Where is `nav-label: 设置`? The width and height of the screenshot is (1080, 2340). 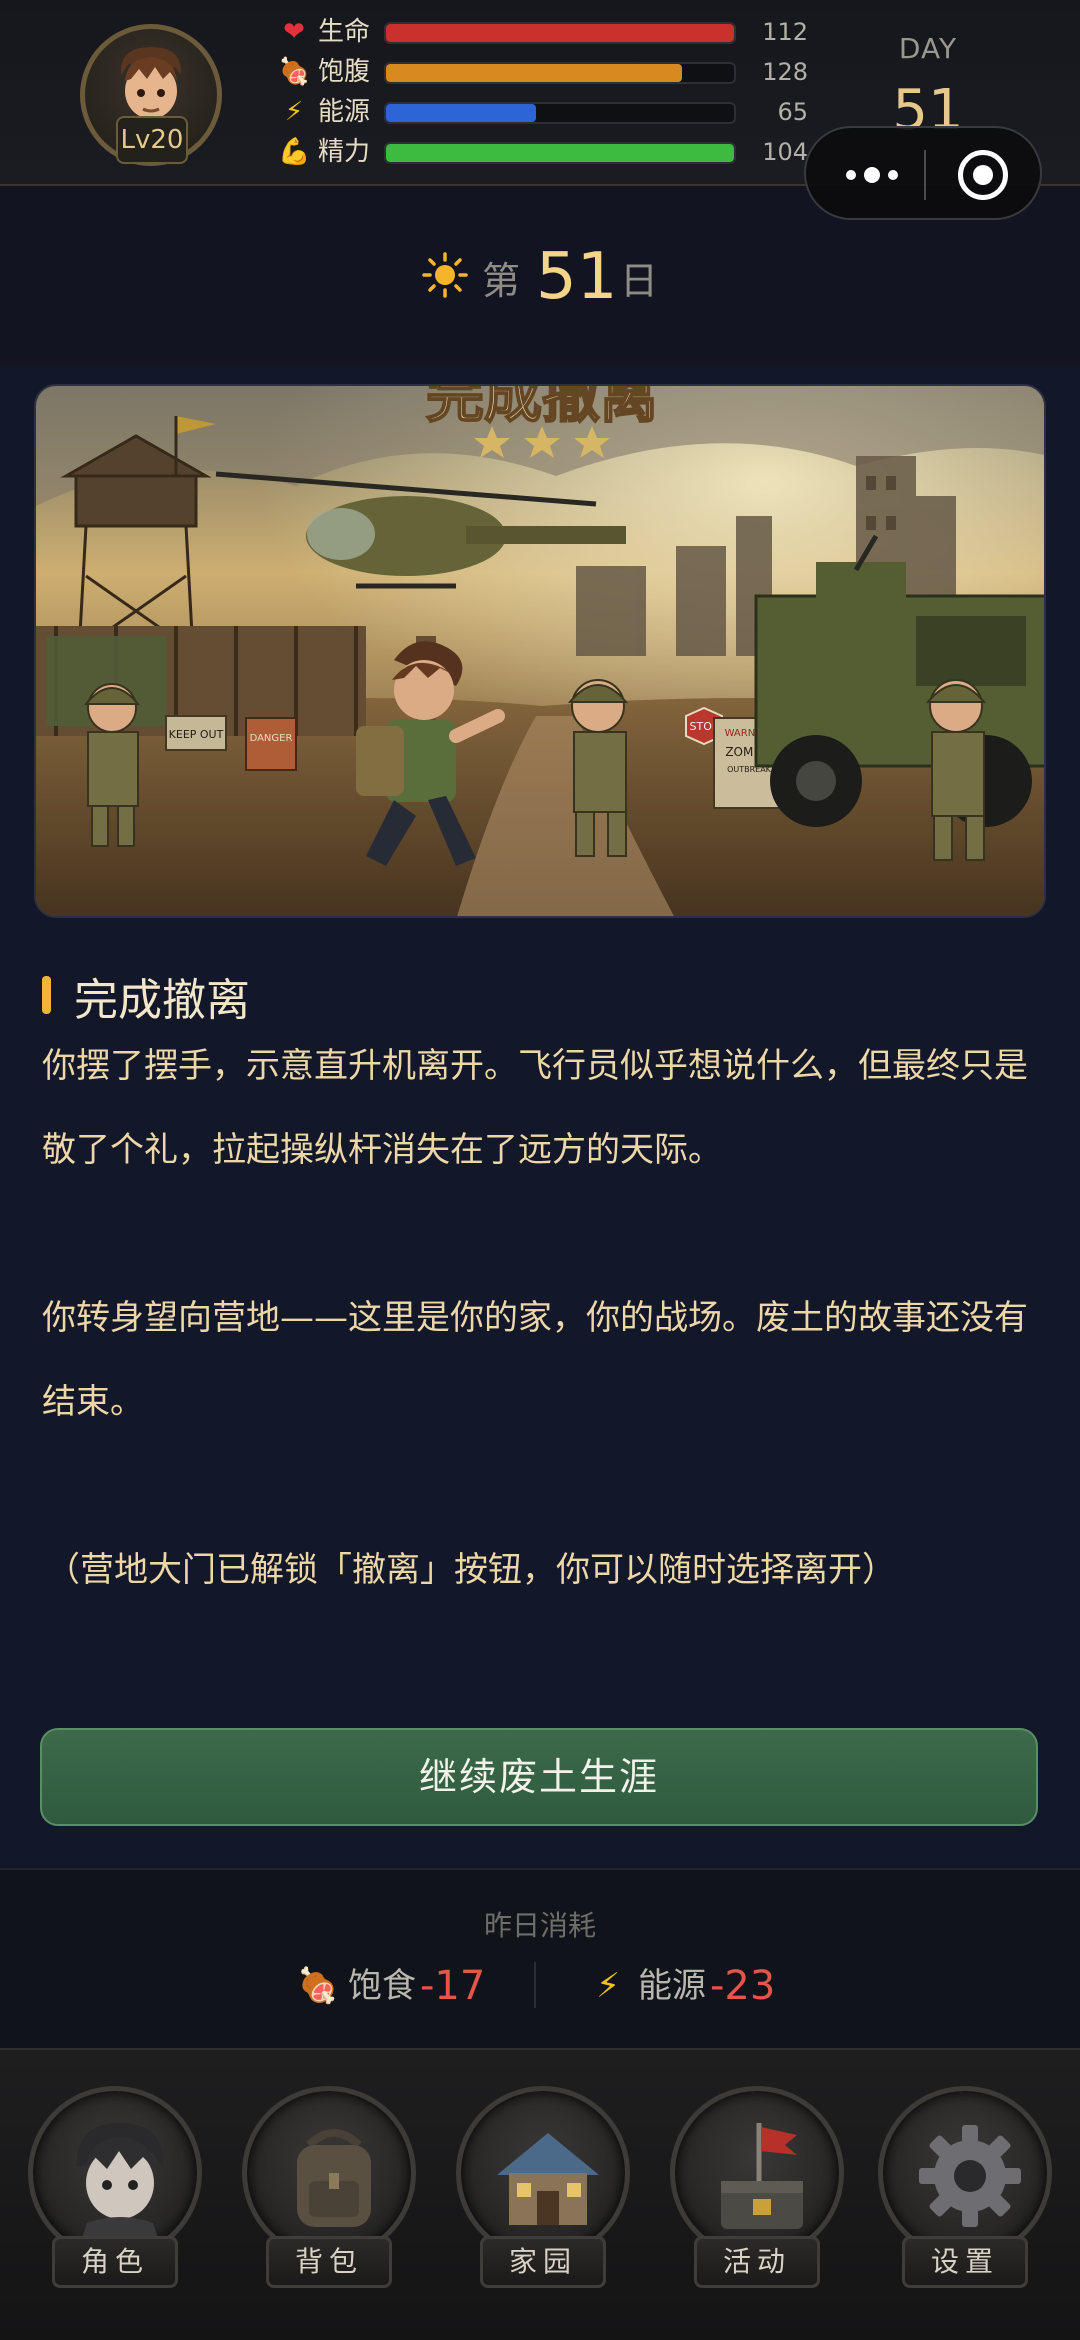 nav-label: 设置 is located at coordinates (965, 2262).